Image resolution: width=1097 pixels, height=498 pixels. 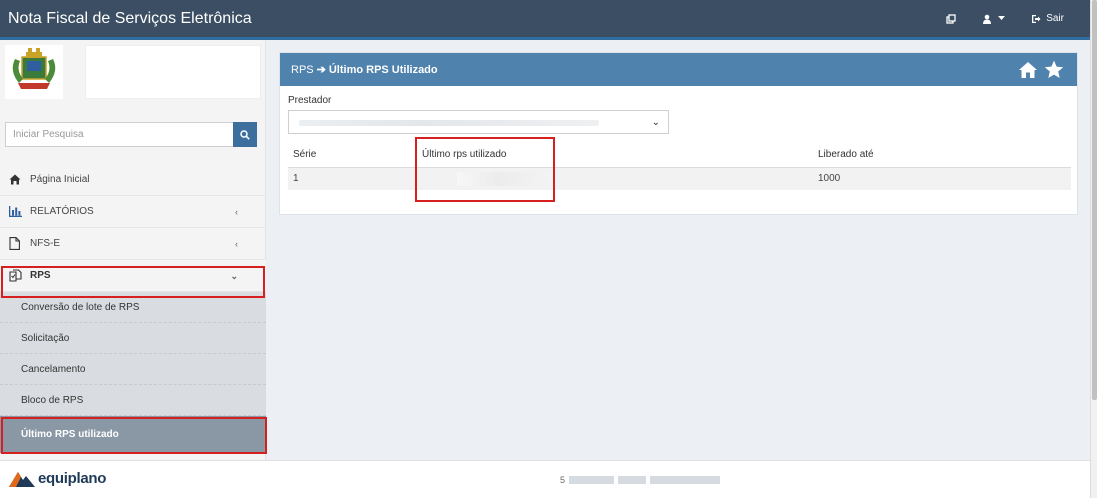 I want to click on cell-liberado-ate: 1000, so click(x=942, y=178).